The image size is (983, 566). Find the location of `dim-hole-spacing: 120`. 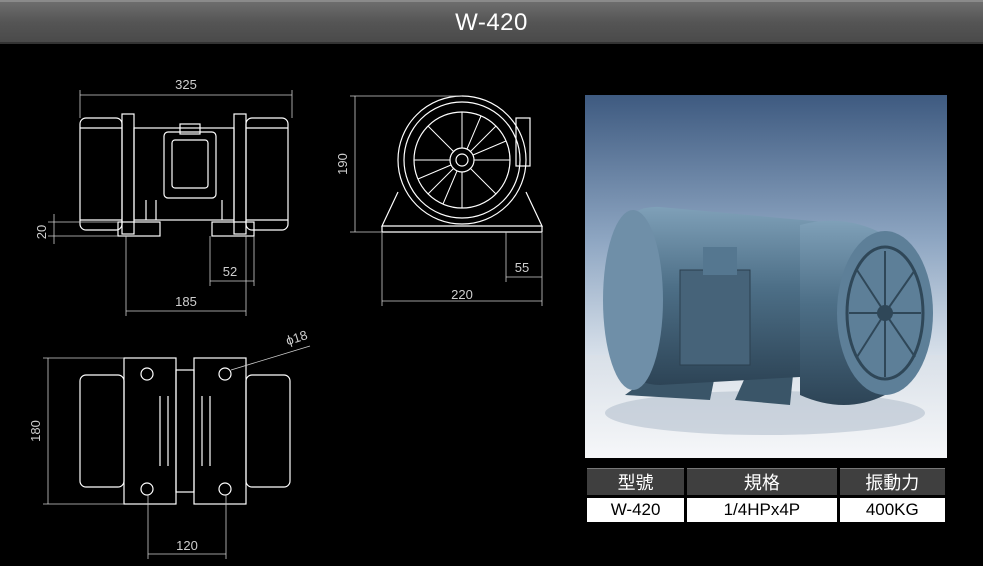

dim-hole-spacing: 120 is located at coordinates (187, 545).